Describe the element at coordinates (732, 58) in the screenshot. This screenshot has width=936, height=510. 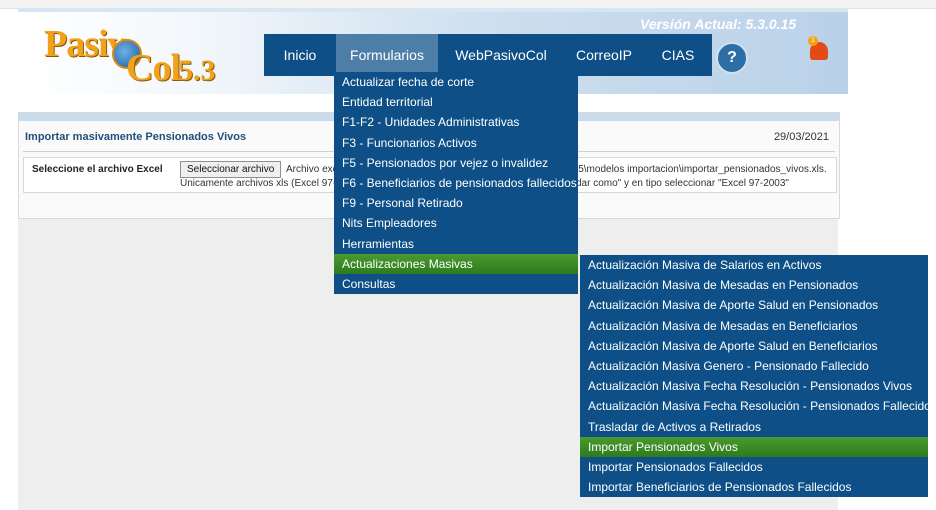
I see `help-icon: ?` at that location.